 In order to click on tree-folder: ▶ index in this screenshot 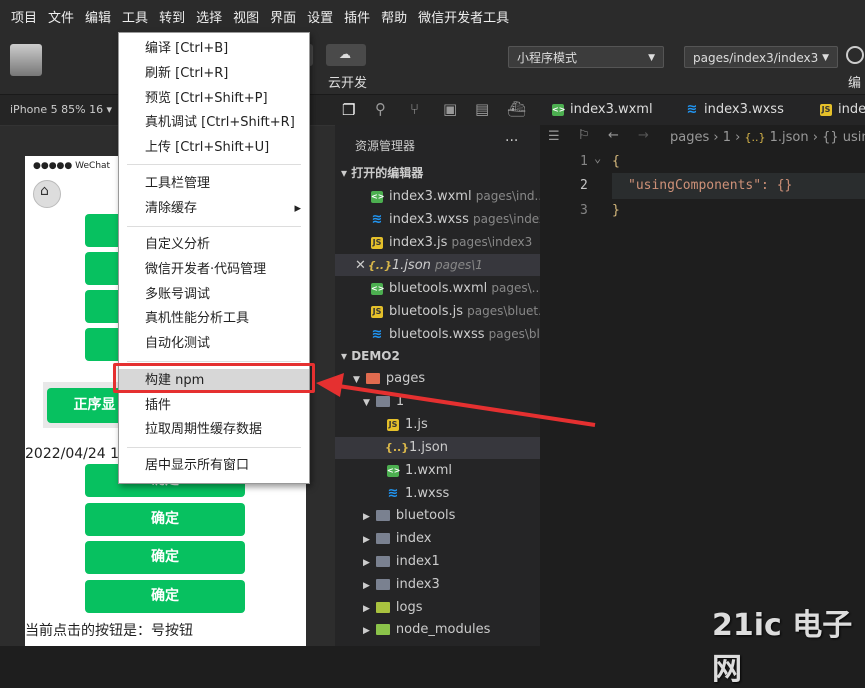, I will do `click(451, 539)`.